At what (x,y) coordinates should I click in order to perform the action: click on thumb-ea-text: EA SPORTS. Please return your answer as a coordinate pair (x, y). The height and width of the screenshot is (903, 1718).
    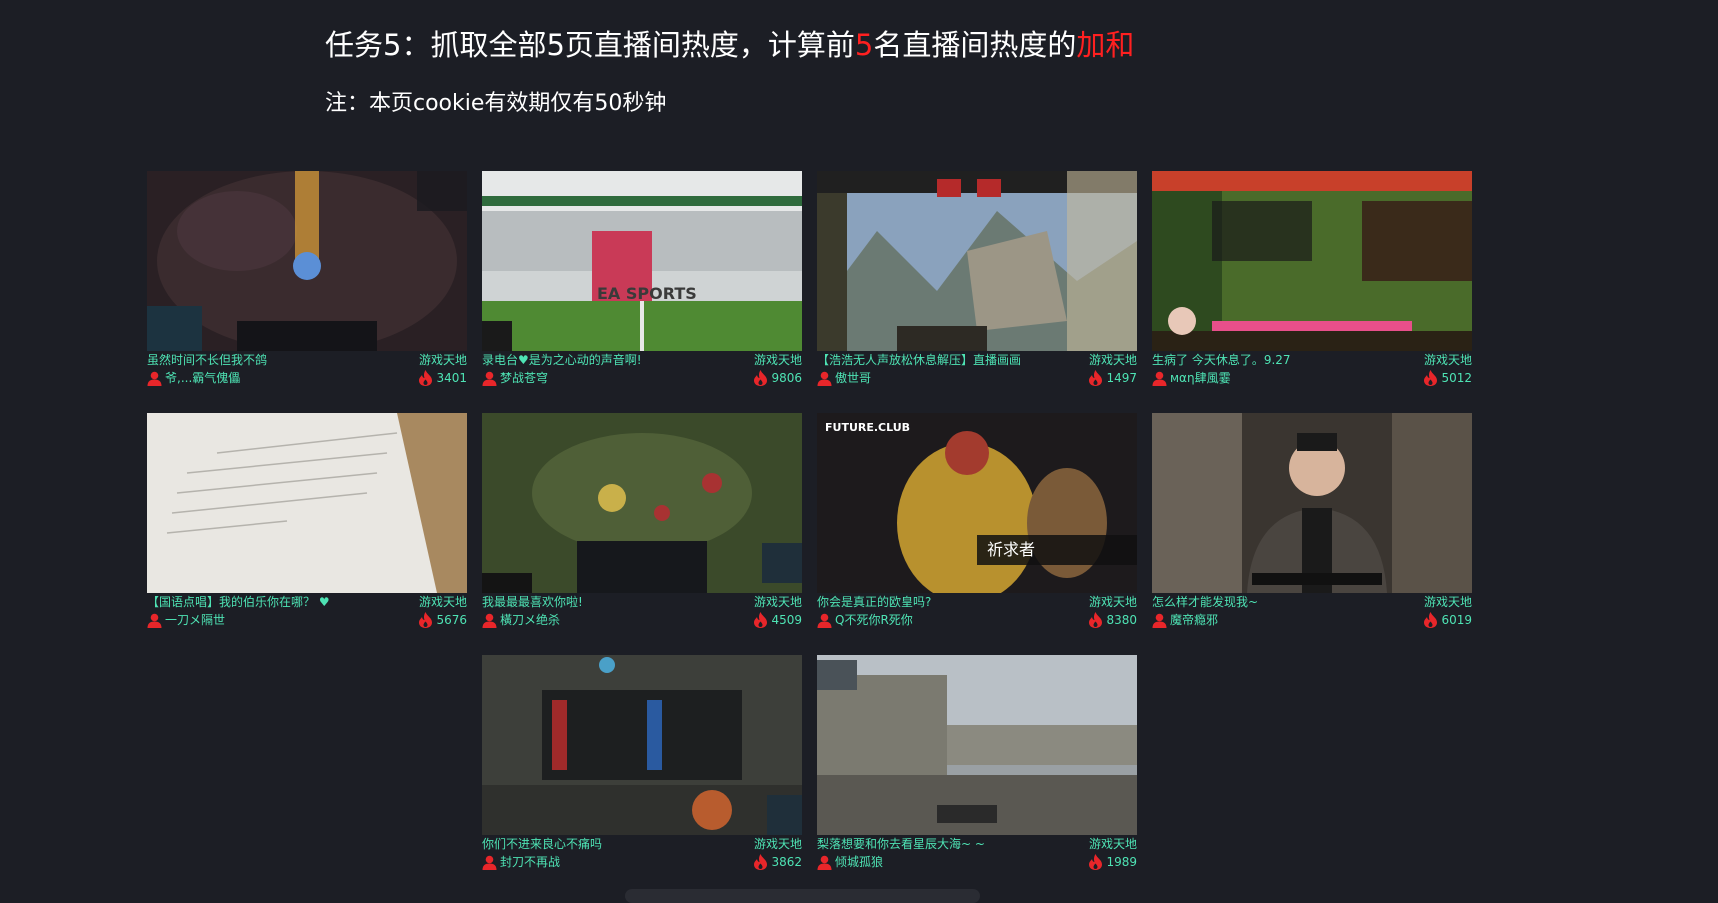
    Looking at the image, I should click on (647, 293).